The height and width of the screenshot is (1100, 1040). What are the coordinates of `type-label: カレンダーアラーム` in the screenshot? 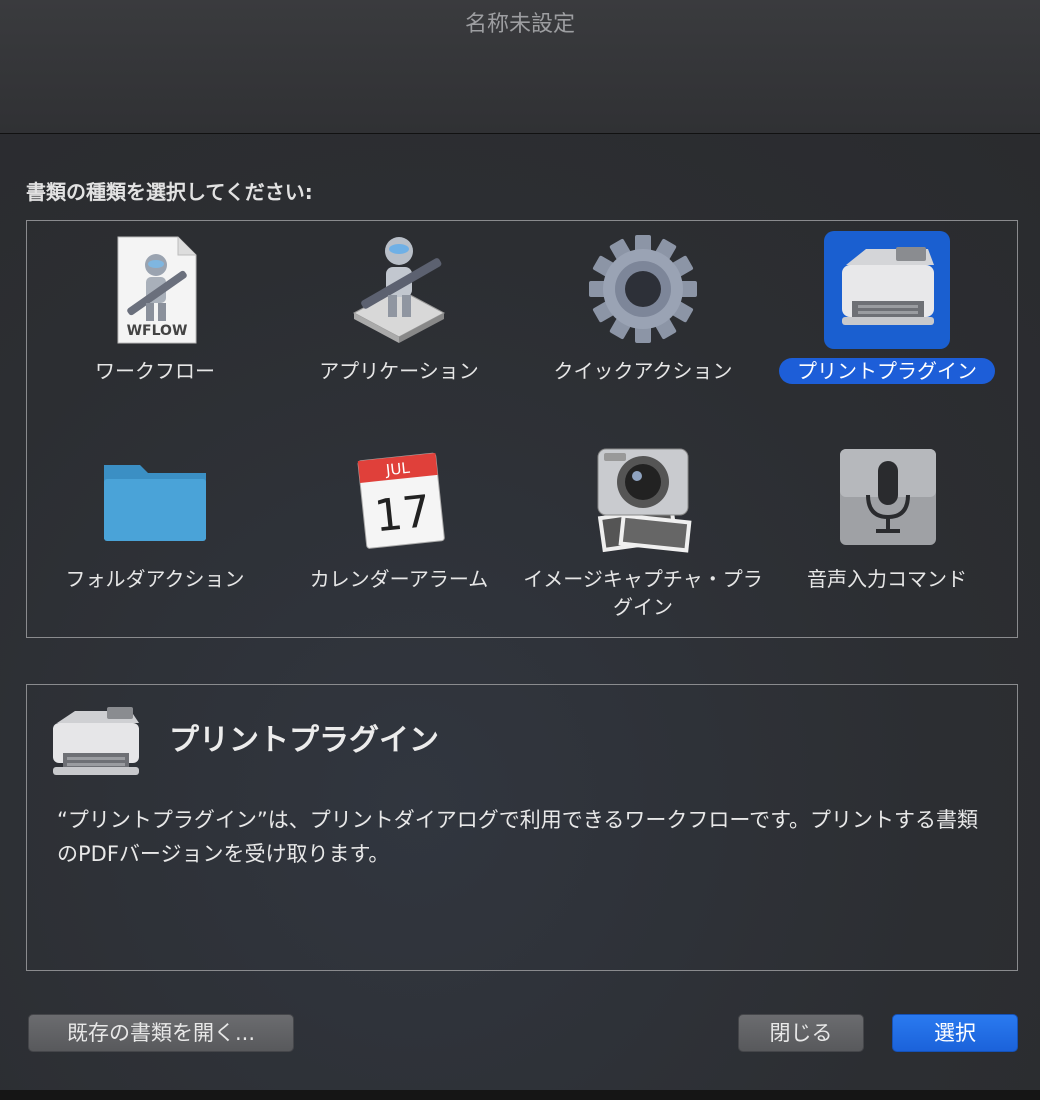 It's located at (399, 579).